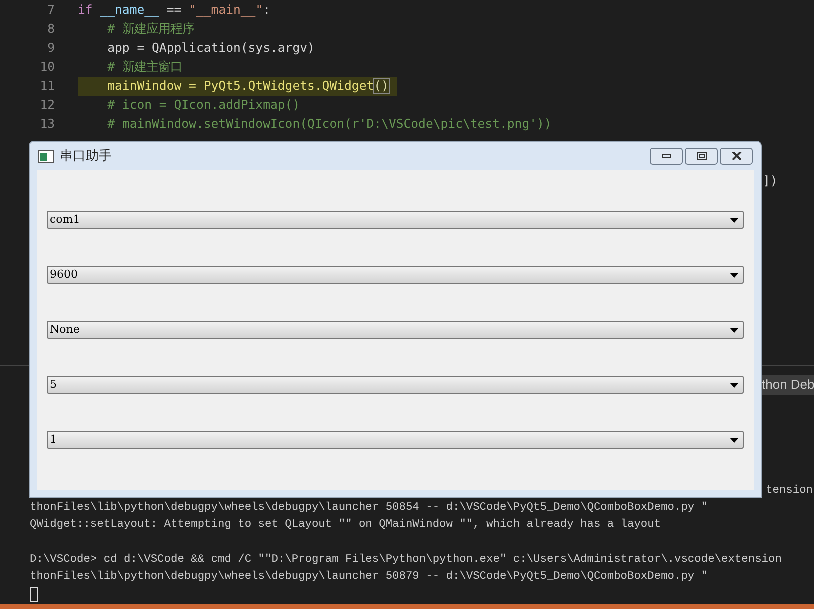  I want to click on line-number: 12, so click(47, 105).